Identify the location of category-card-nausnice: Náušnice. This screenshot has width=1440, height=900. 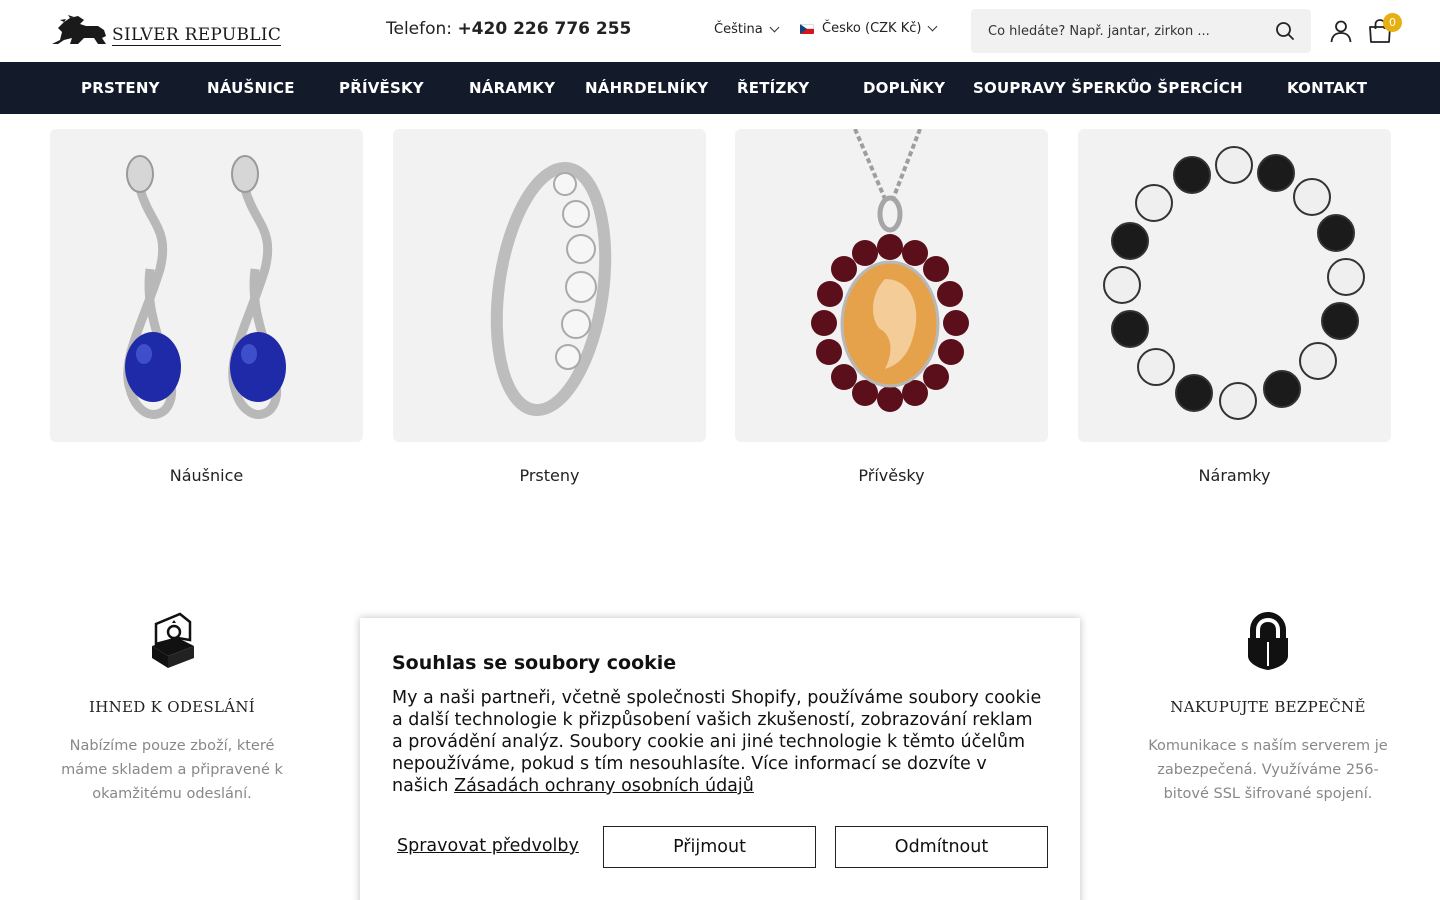
(206, 307).